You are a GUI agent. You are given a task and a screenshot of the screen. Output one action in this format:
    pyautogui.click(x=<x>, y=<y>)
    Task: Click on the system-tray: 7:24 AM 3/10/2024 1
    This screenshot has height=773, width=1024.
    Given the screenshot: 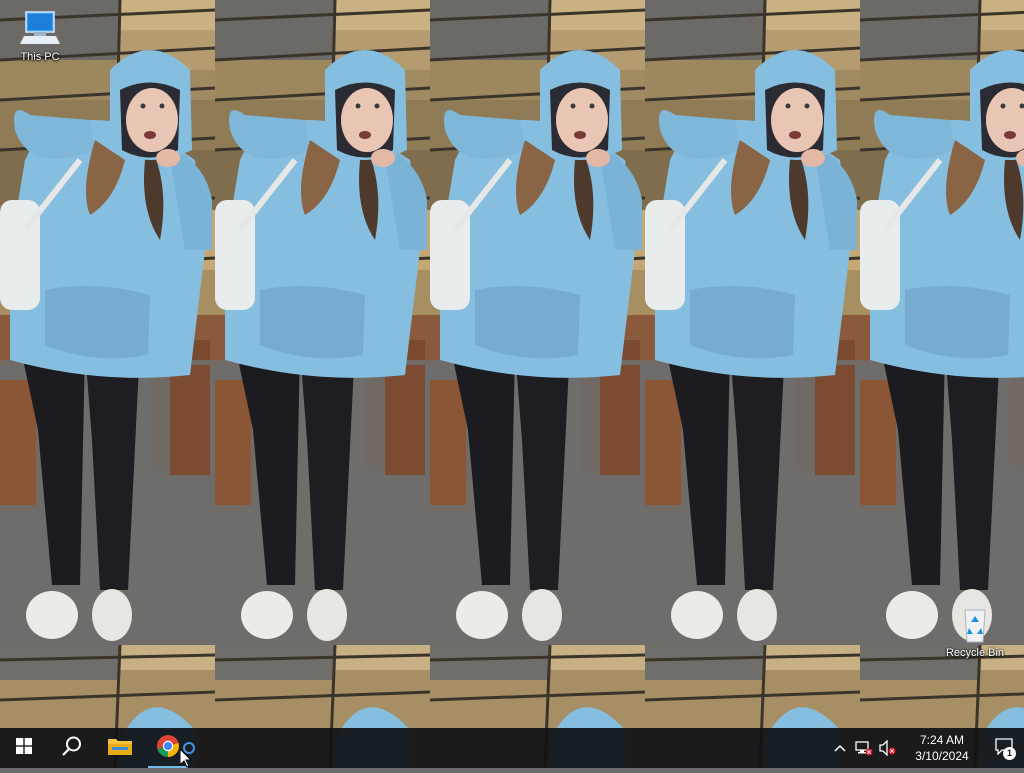 What is the action you would take?
    pyautogui.click(x=926, y=748)
    